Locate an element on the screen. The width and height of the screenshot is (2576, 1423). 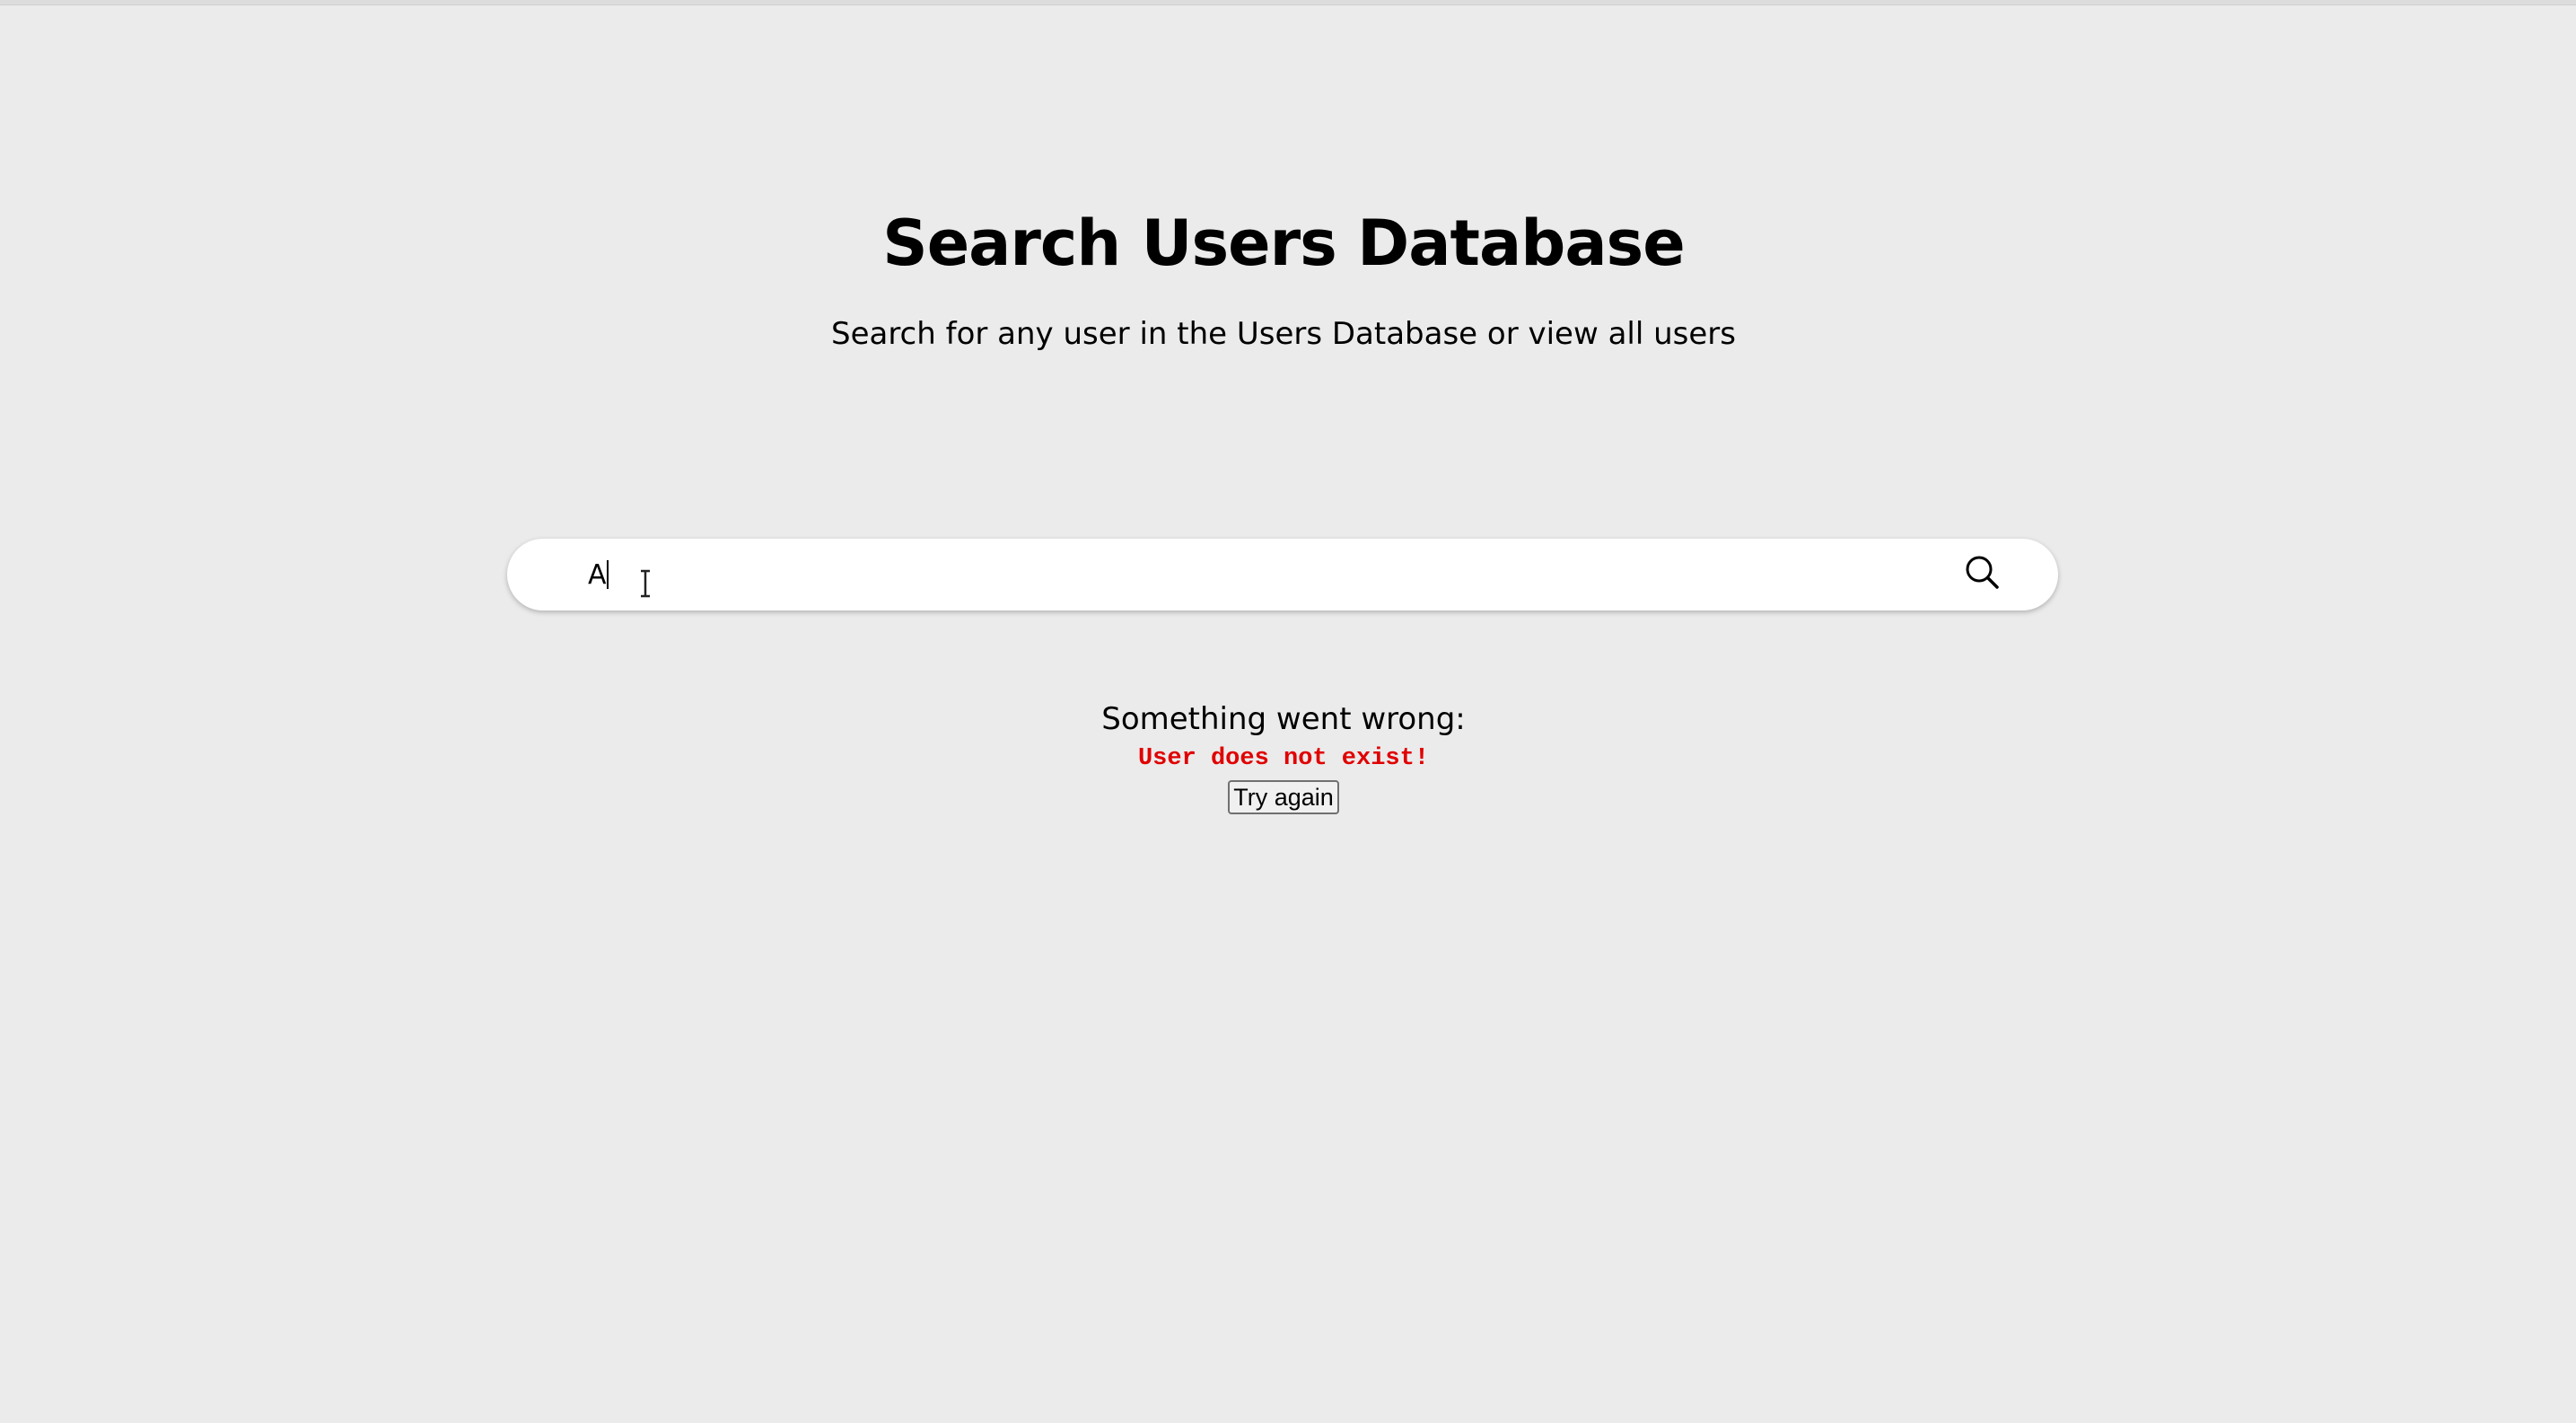
error-message: User does not exist! is located at coordinates (1283, 758).